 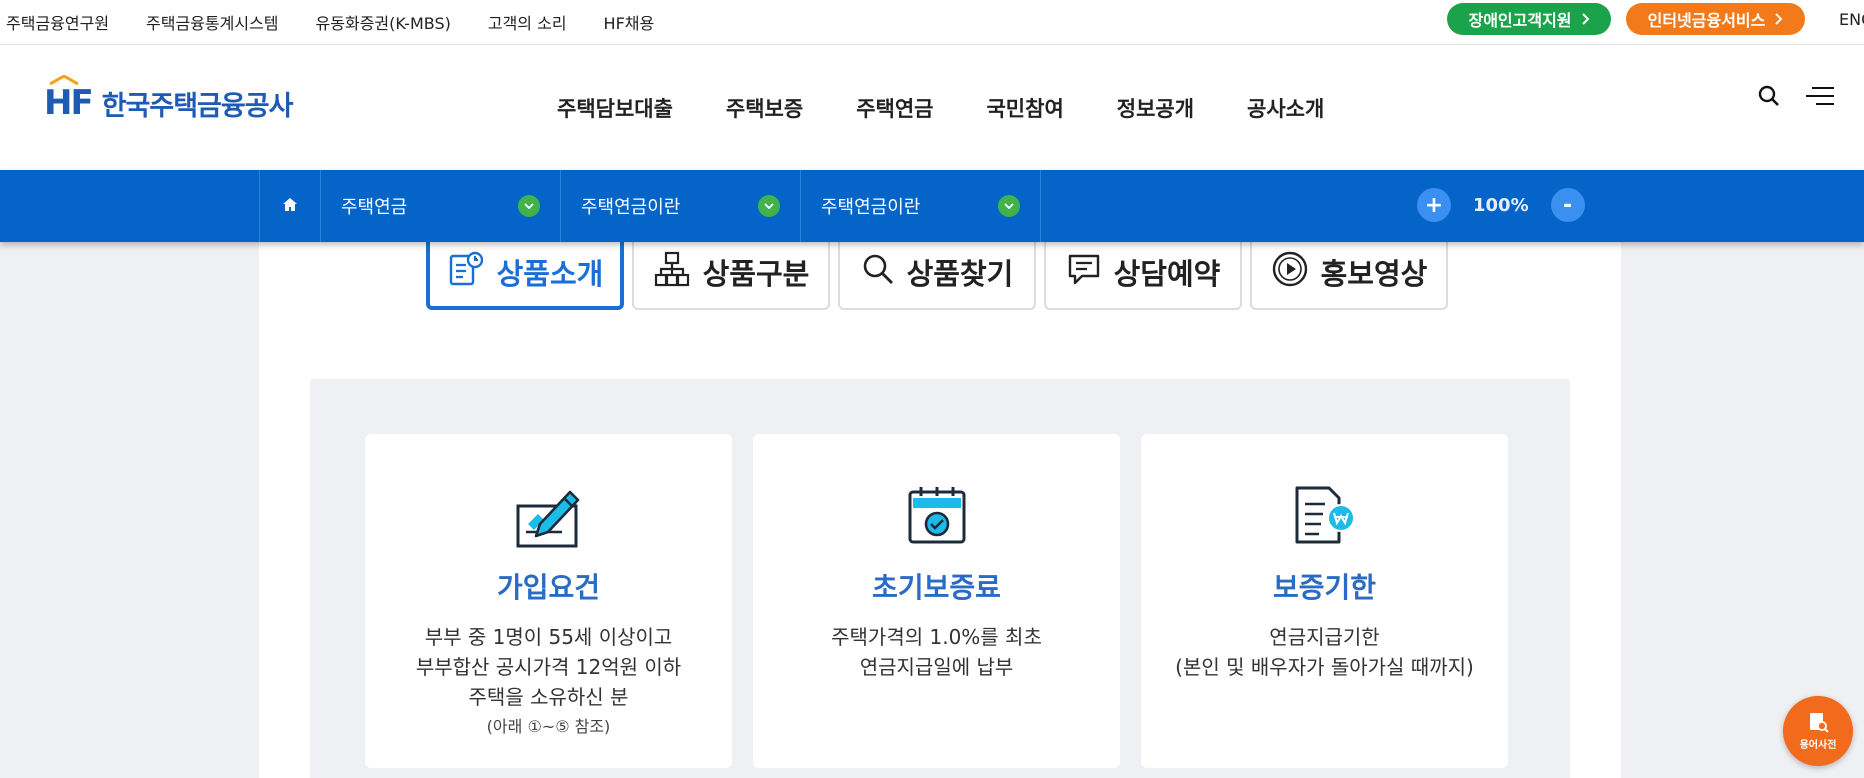 I want to click on calendar-check-icon, so click(x=936, y=519).